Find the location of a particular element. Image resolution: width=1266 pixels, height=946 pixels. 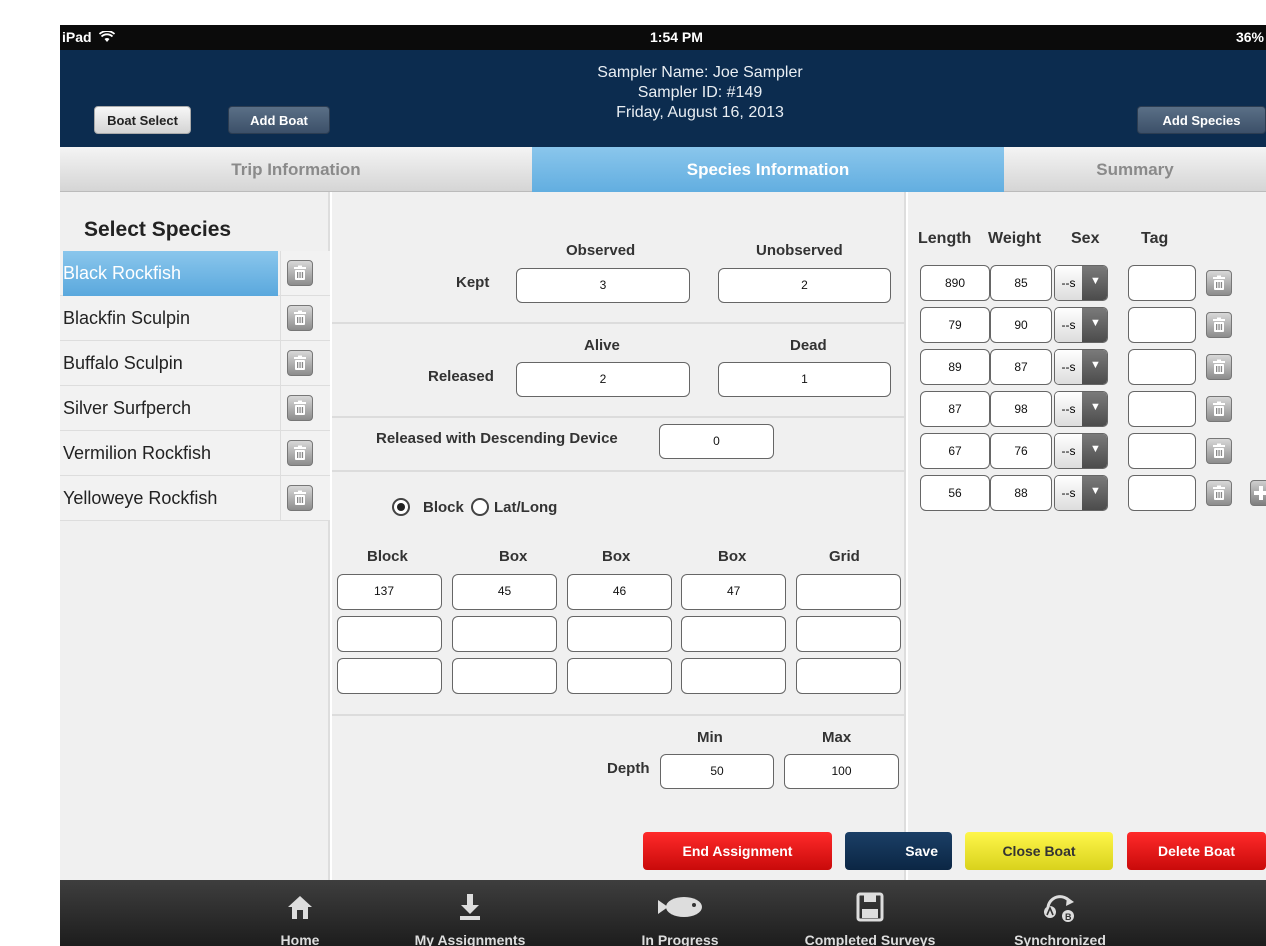

depth-label: Depth is located at coordinates (628, 768).